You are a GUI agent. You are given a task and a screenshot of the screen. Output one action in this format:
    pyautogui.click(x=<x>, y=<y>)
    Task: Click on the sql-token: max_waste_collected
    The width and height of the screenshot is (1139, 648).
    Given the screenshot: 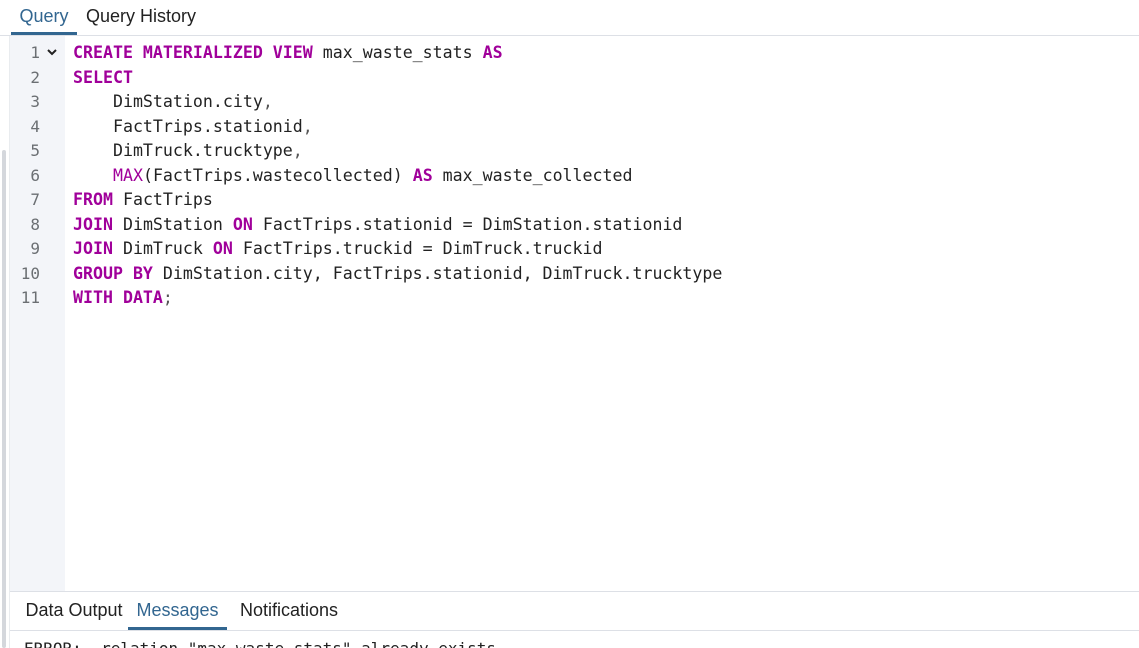 What is the action you would take?
    pyautogui.click(x=532, y=175)
    